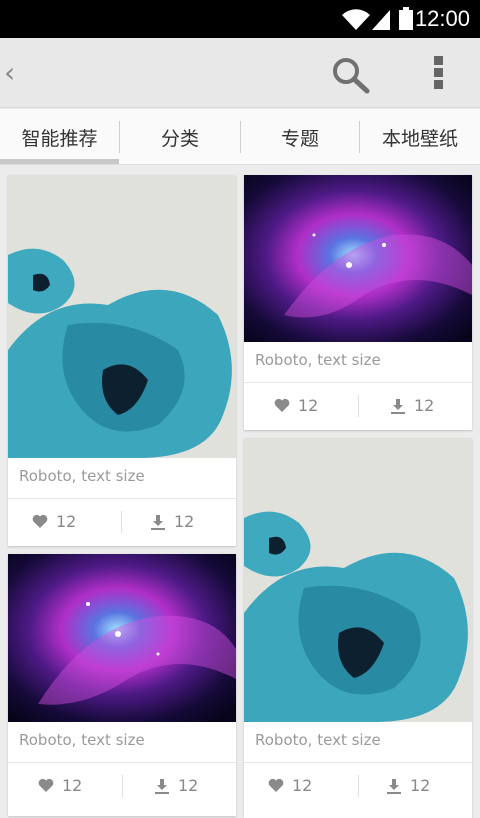 The width and height of the screenshot is (480, 818). Describe the element at coordinates (356, 20) in the screenshot. I see `wifi-icon` at that location.